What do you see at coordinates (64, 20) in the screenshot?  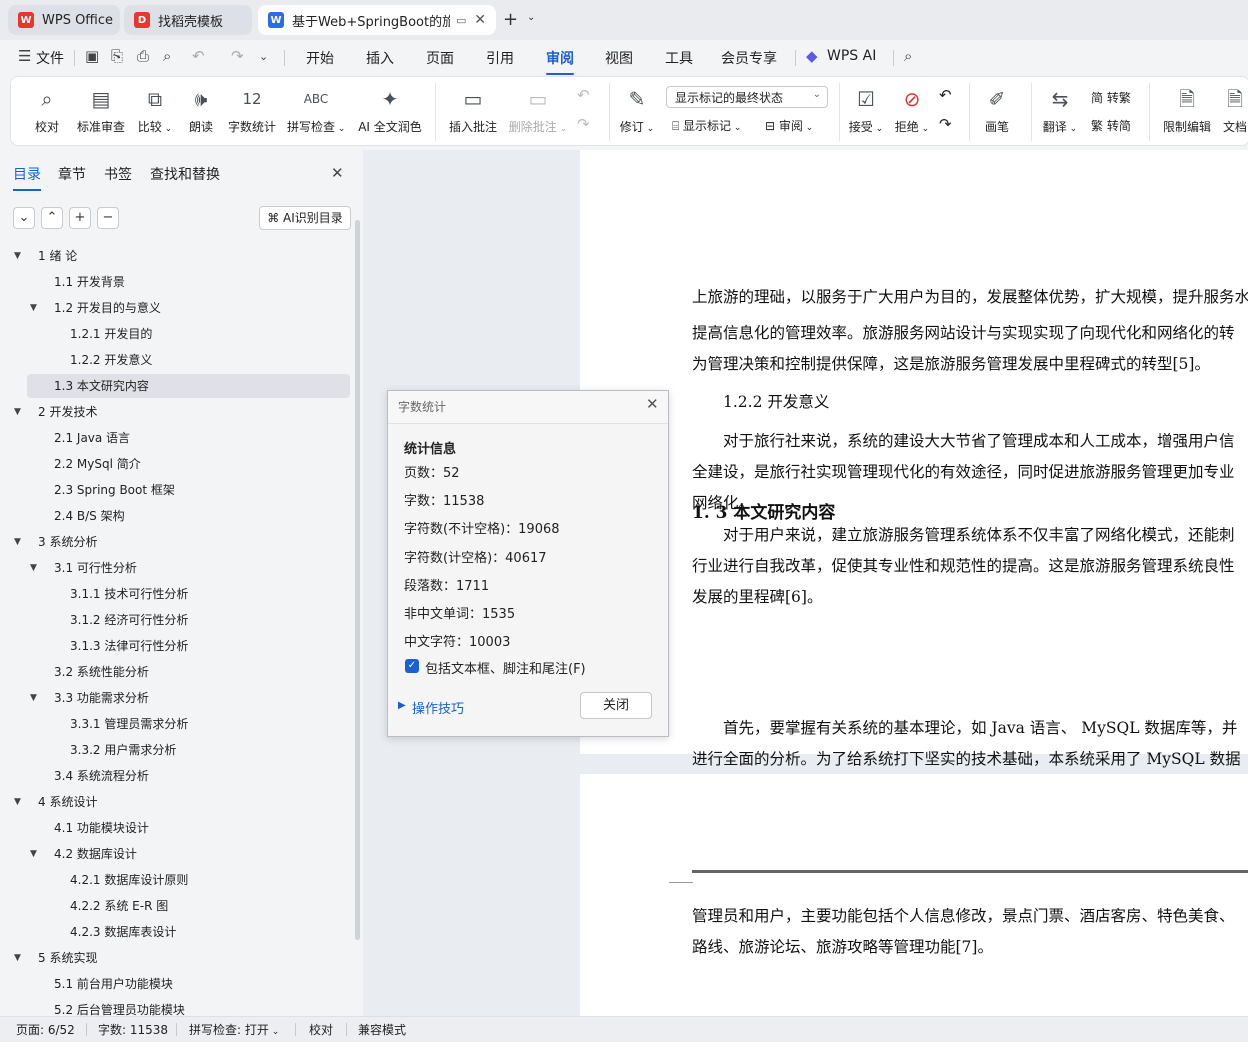 I see `tab-wps-office: W WPS Office` at bounding box center [64, 20].